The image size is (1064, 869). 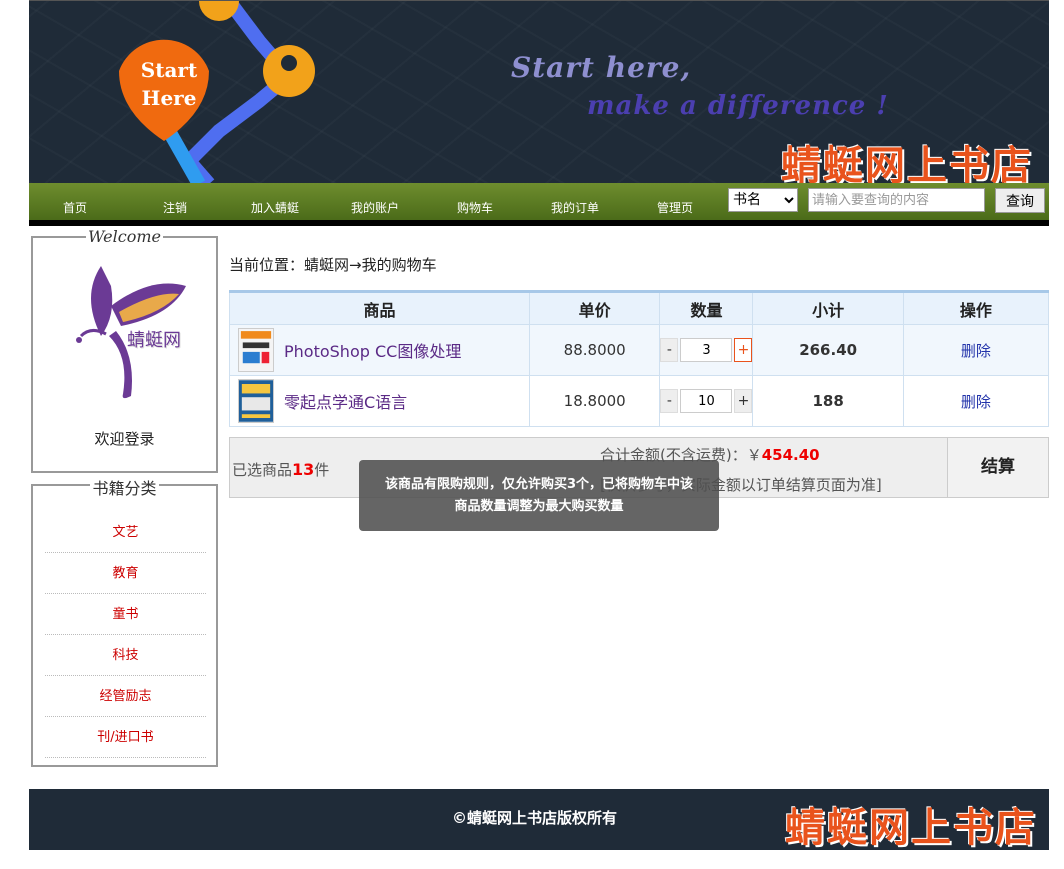 I want to click on category-list: 文艺 教育 童书 科技 经管励志 刊/进口书, so click(x=125, y=635).